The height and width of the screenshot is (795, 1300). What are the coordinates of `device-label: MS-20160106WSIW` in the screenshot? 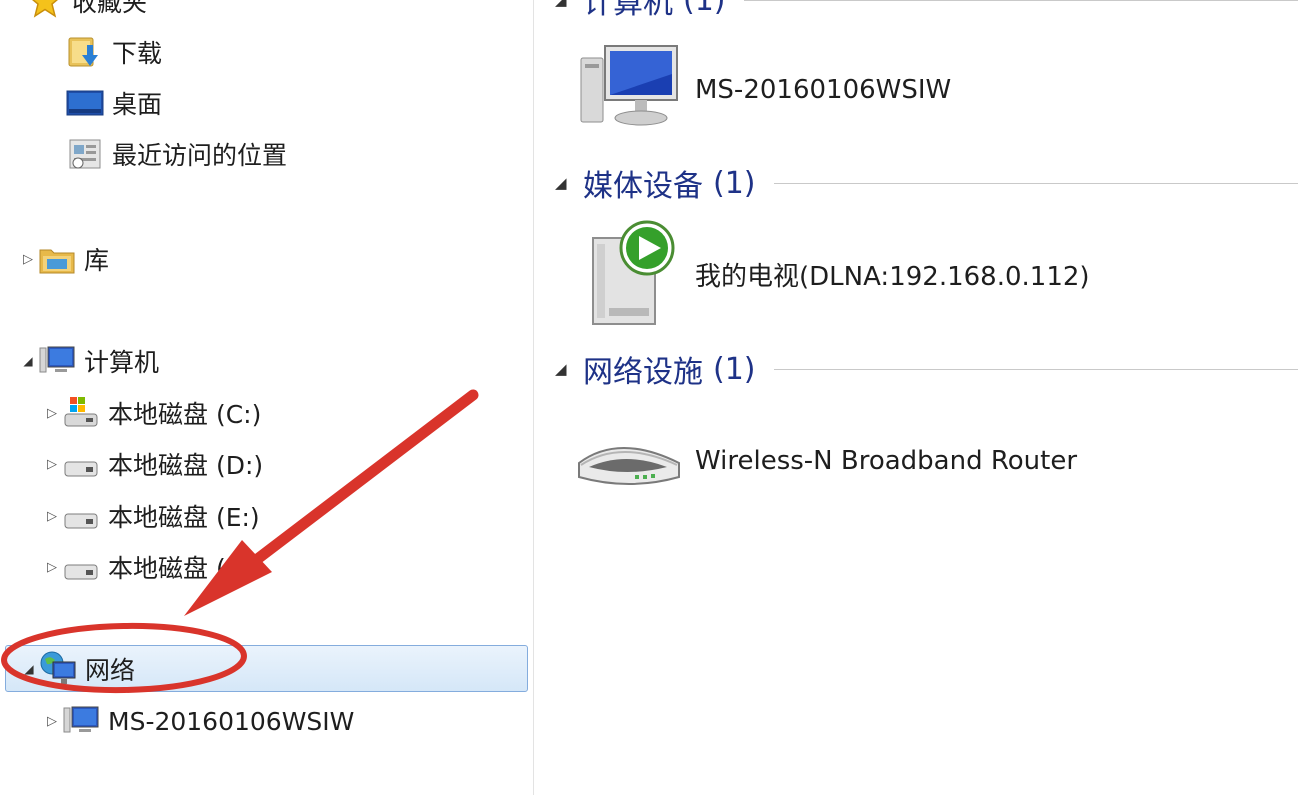 It's located at (823, 90).